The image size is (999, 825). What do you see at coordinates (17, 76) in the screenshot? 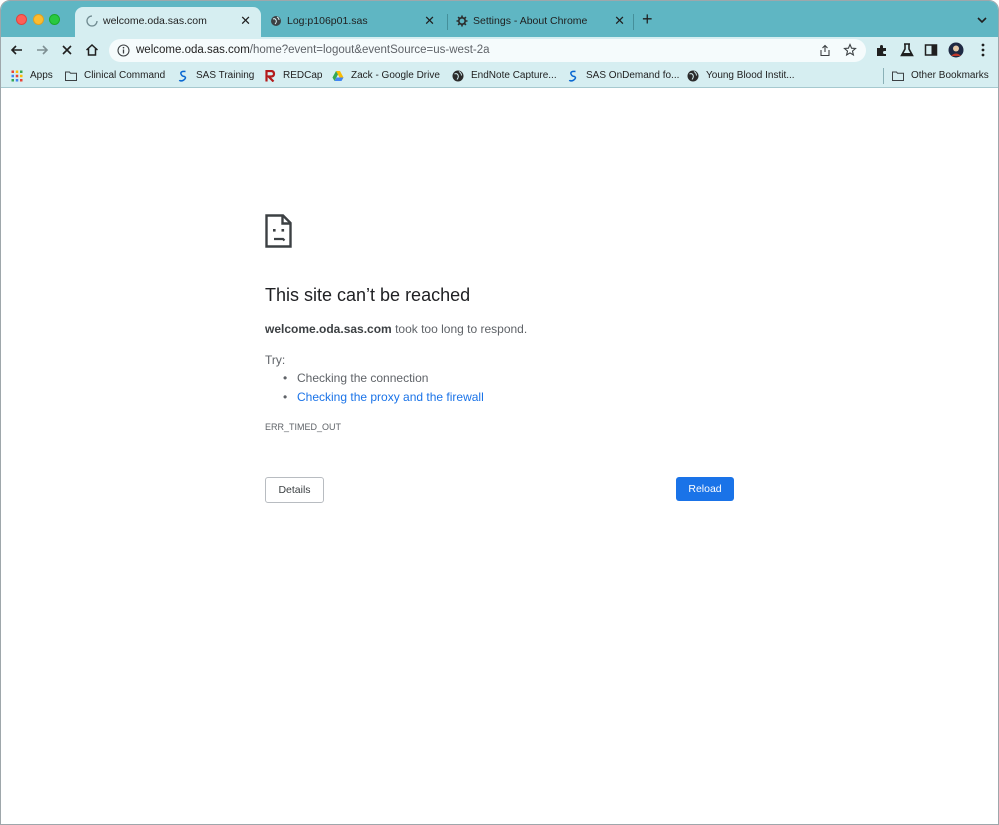
I see `apps-grid-icon` at bounding box center [17, 76].